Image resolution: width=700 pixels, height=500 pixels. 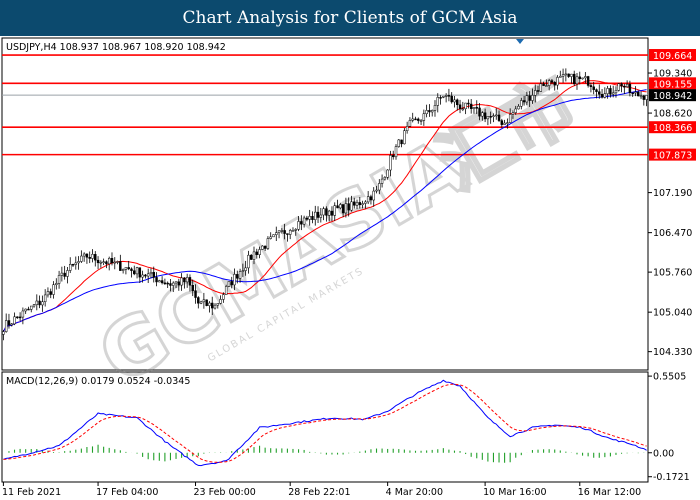 What do you see at coordinates (319, 492) in the screenshot?
I see `x-tick-label: 28 Feb 22:01` at bounding box center [319, 492].